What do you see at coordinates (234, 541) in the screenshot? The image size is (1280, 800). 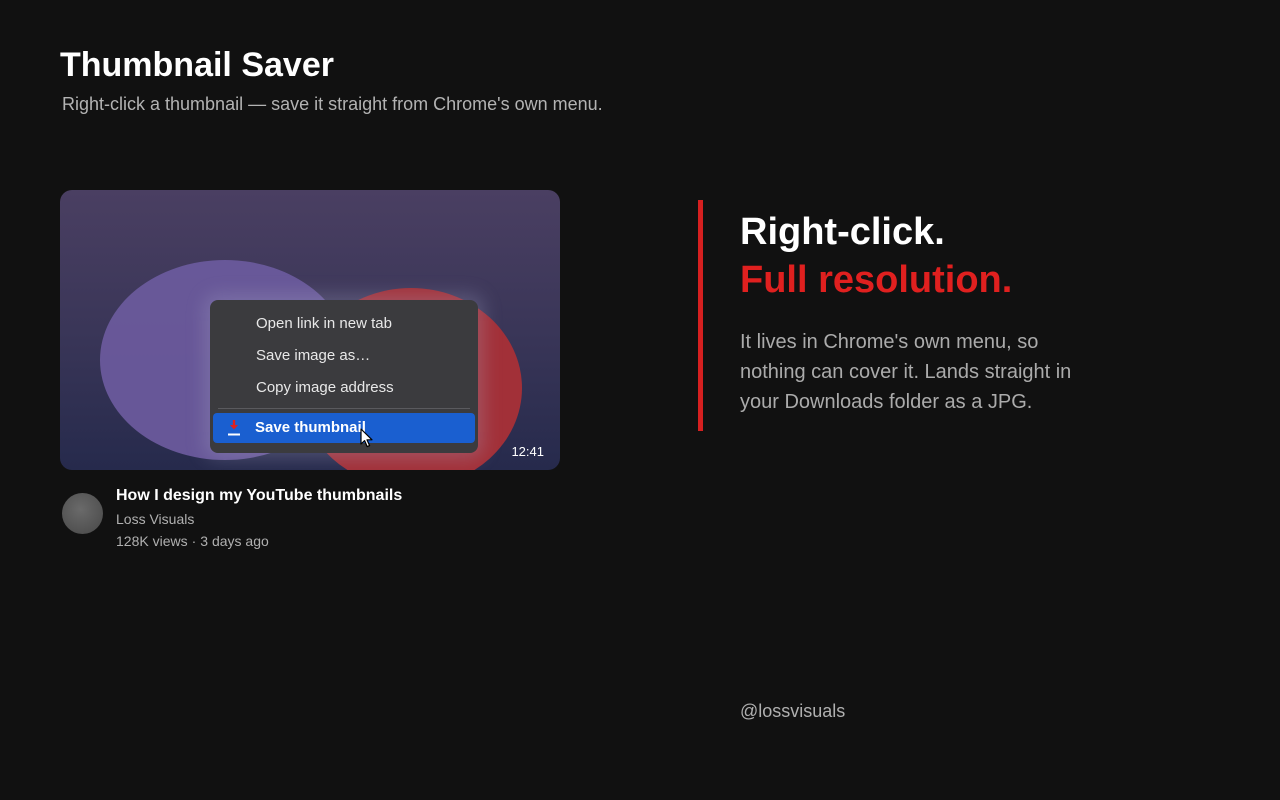 I see `upload-age: 3 days ago` at bounding box center [234, 541].